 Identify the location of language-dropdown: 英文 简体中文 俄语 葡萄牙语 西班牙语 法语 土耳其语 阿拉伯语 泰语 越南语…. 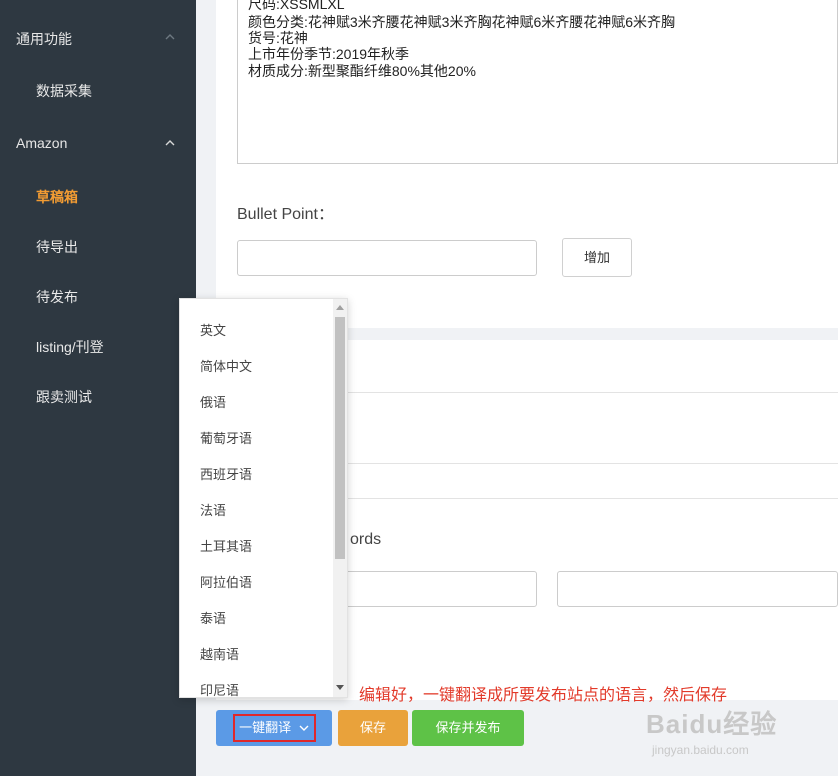
(263, 498).